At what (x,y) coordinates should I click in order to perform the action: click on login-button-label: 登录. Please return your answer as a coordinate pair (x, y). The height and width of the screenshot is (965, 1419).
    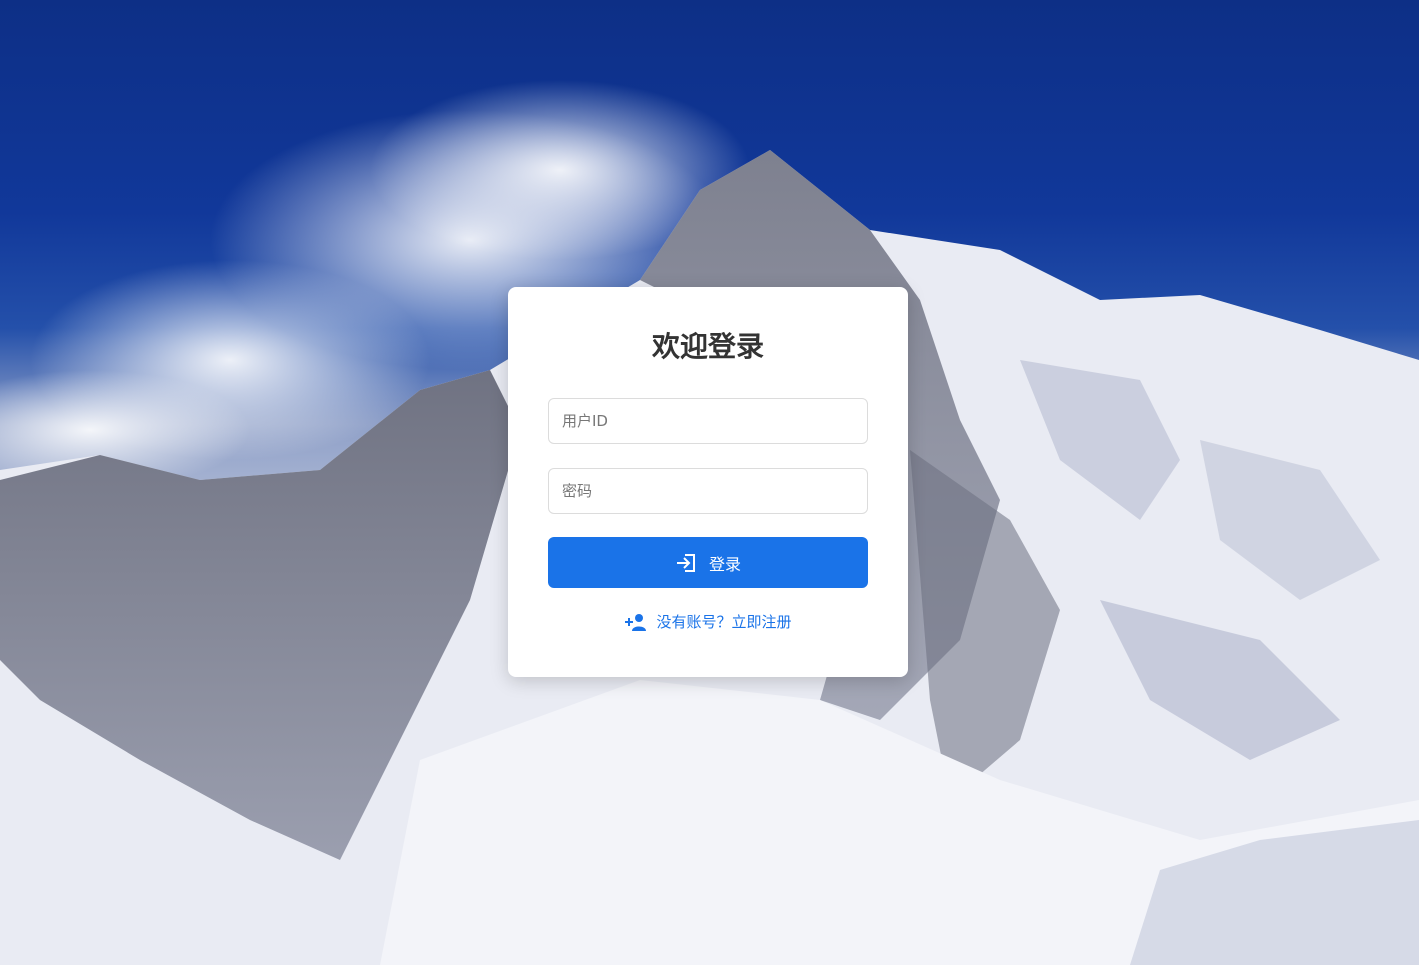
    Looking at the image, I should click on (724, 564).